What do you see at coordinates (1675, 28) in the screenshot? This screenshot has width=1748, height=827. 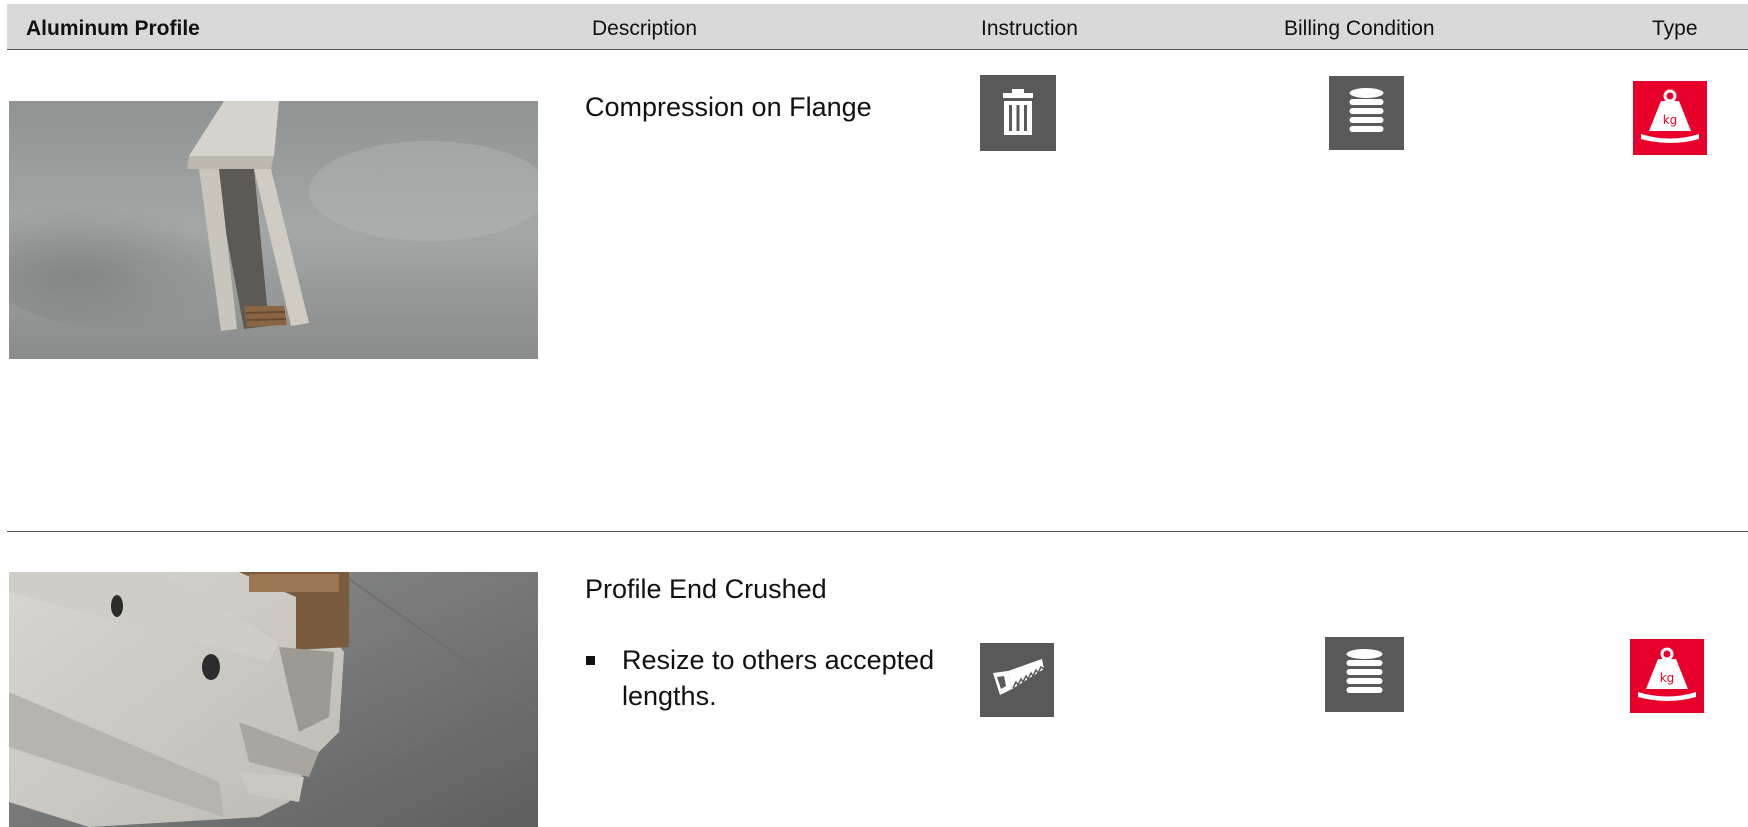 I see `column-header-type: Type` at bounding box center [1675, 28].